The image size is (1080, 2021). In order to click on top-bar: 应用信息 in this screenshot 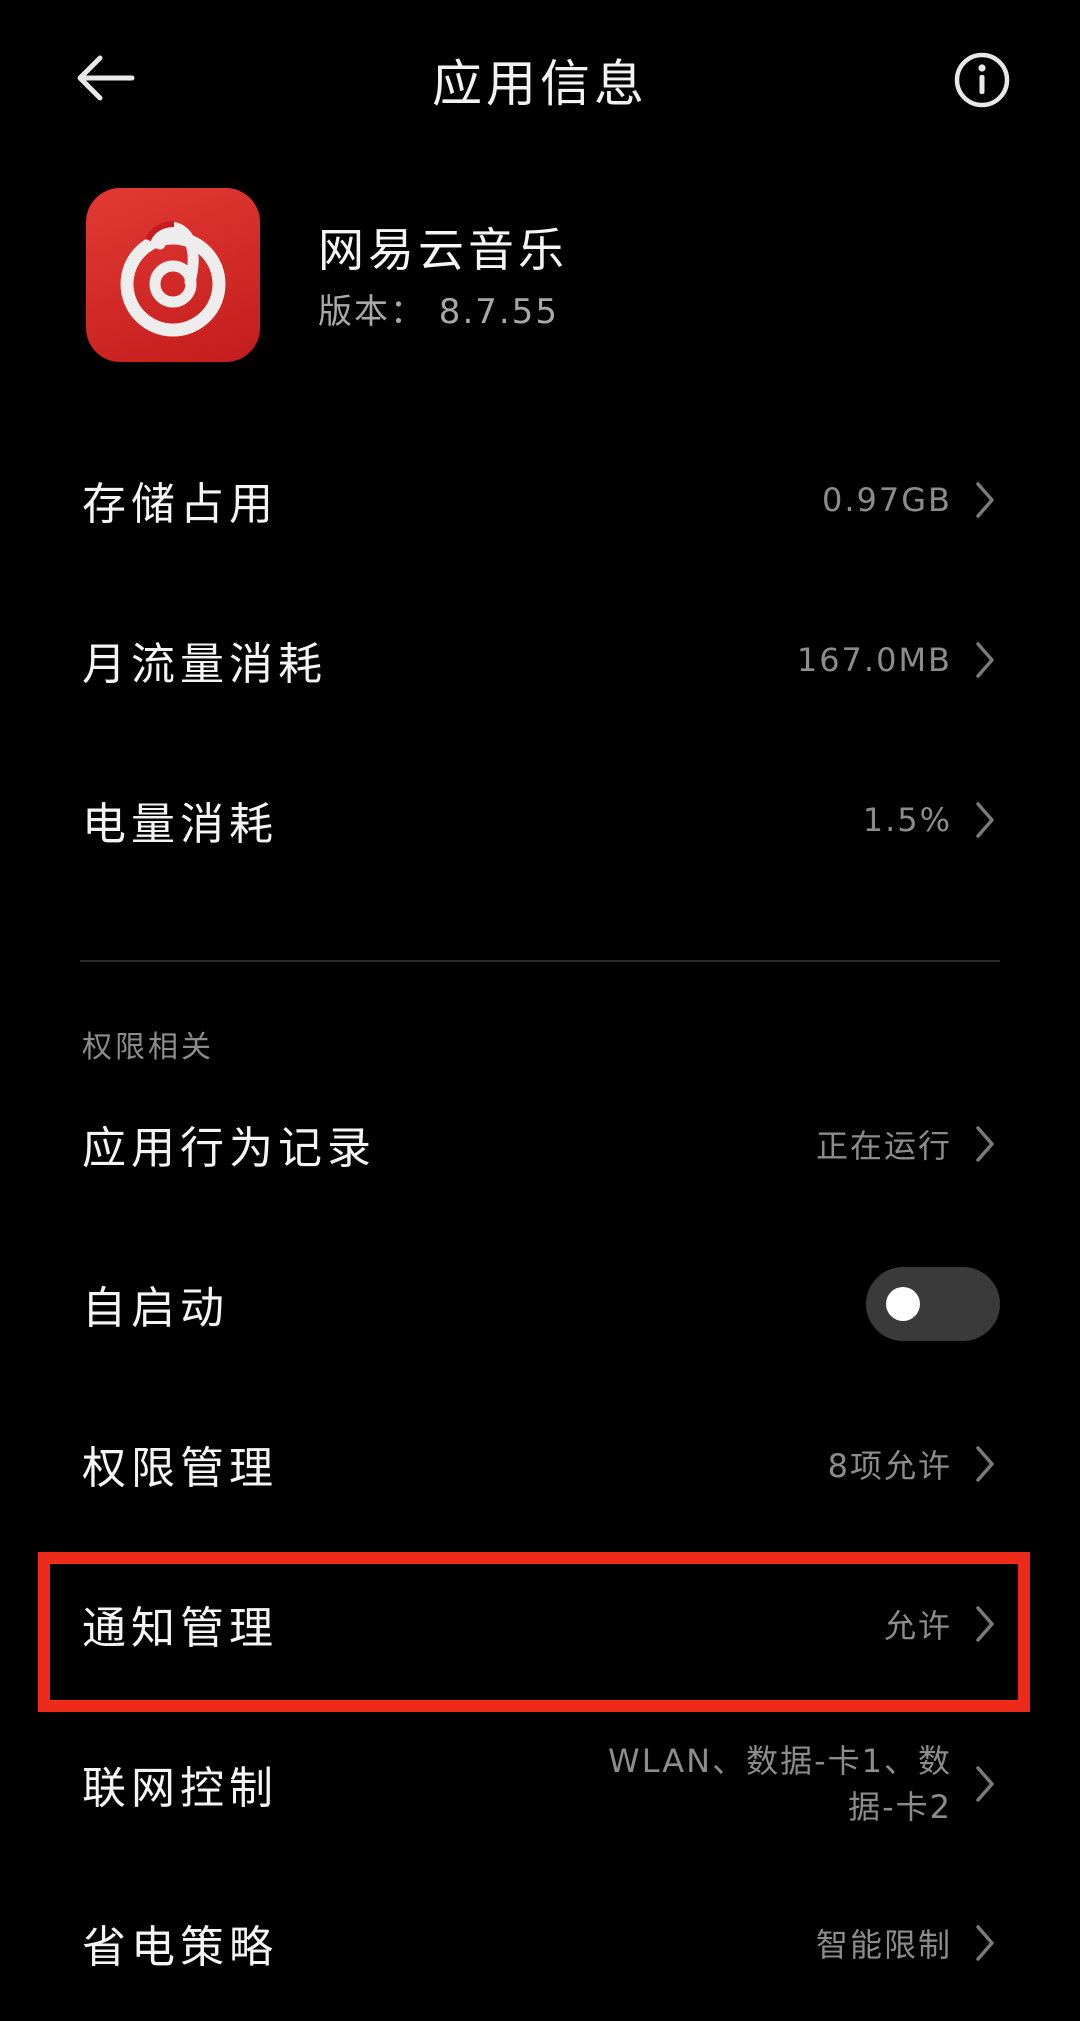, I will do `click(540, 80)`.